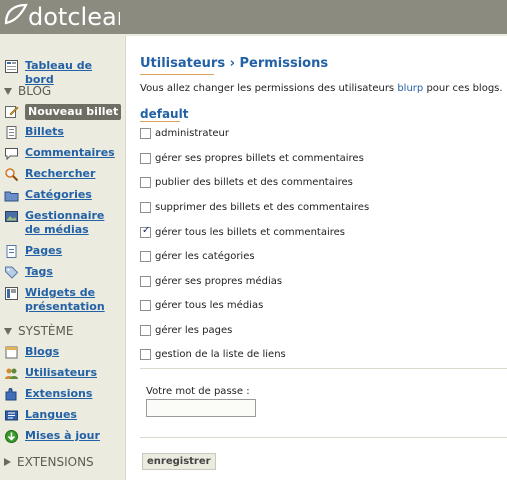  Describe the element at coordinates (11, 196) in the screenshot. I see `folder-icon` at that location.